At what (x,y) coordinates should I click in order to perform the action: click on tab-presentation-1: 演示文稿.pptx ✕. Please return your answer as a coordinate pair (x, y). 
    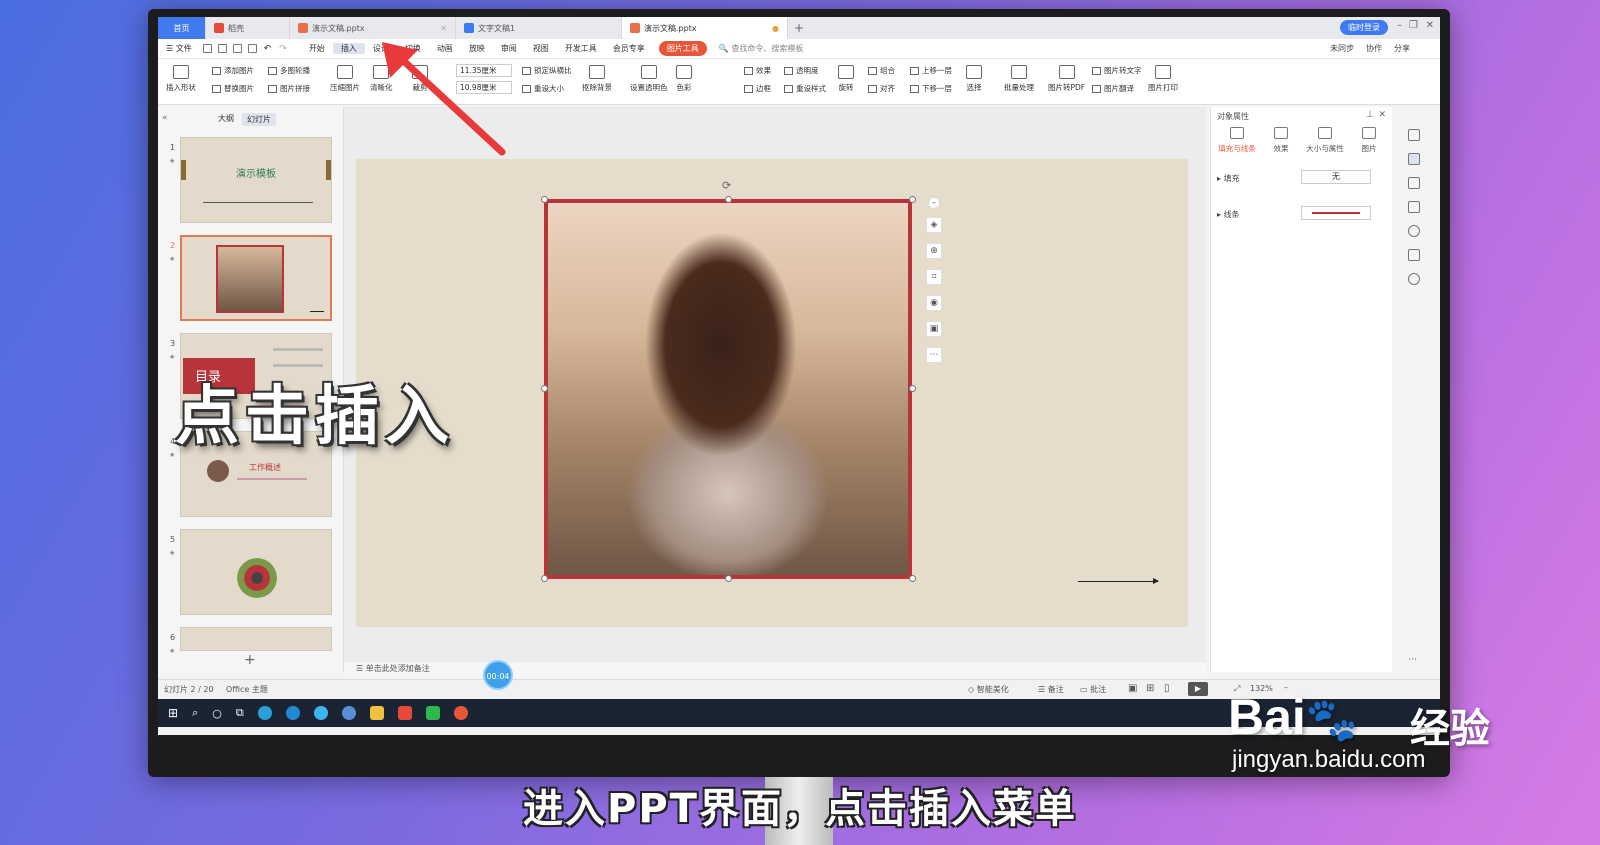
    Looking at the image, I should click on (373, 28).